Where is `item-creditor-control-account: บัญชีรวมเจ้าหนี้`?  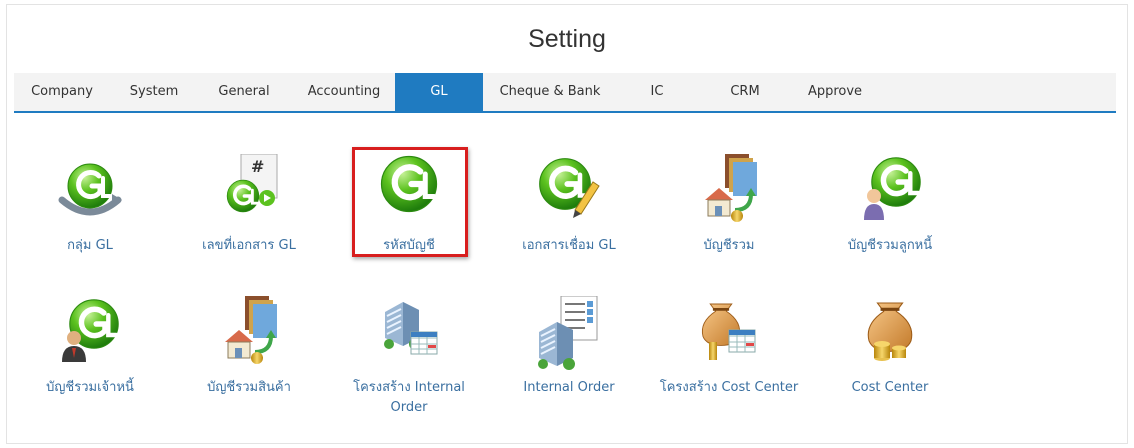
item-creditor-control-account: บัญชีรวมเจ้าหนี้ is located at coordinates (90, 347).